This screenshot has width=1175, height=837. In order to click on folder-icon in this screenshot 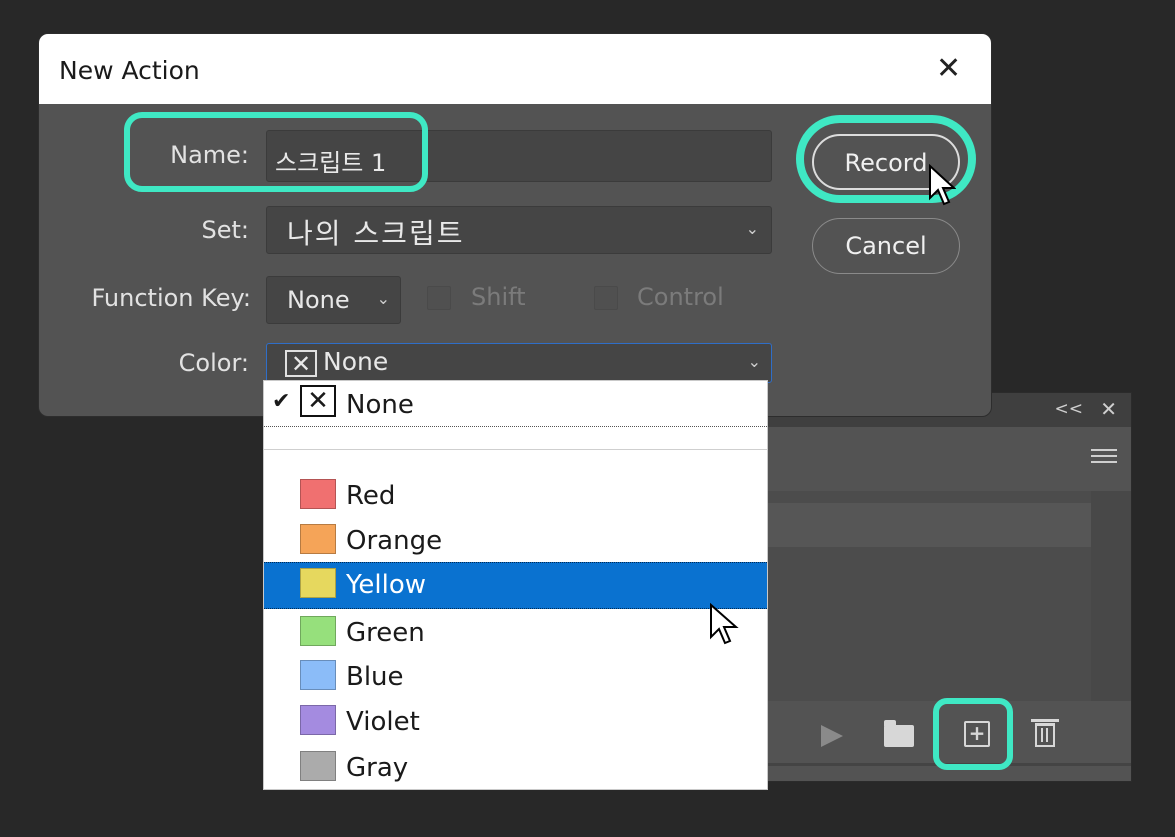, I will do `click(899, 733)`.